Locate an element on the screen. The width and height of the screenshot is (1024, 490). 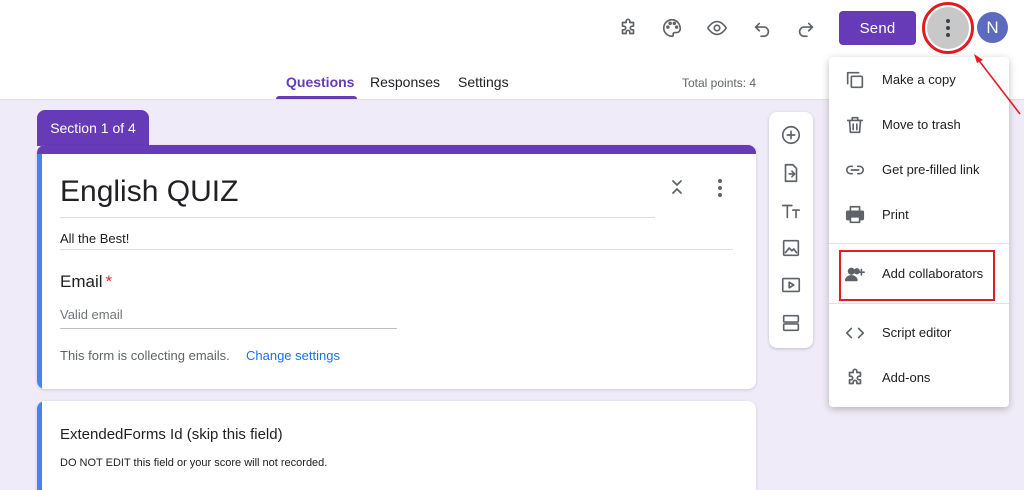
menu-item-label: Add-ons is located at coordinates (906, 377).